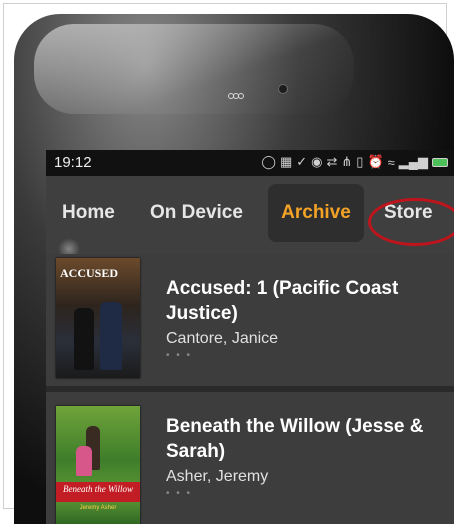  Describe the element at coordinates (375, 161) in the screenshot. I see `alarm-icon: ⏰` at that location.